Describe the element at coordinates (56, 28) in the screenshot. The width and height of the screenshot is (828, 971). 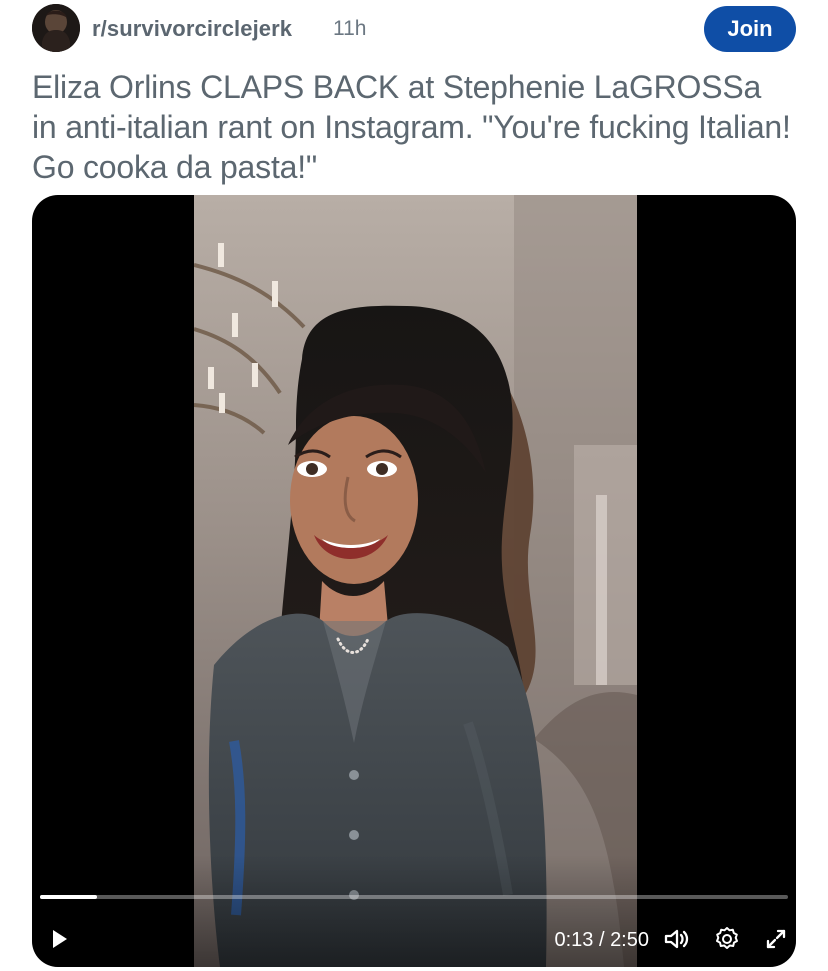
I see `avatar-icon` at that location.